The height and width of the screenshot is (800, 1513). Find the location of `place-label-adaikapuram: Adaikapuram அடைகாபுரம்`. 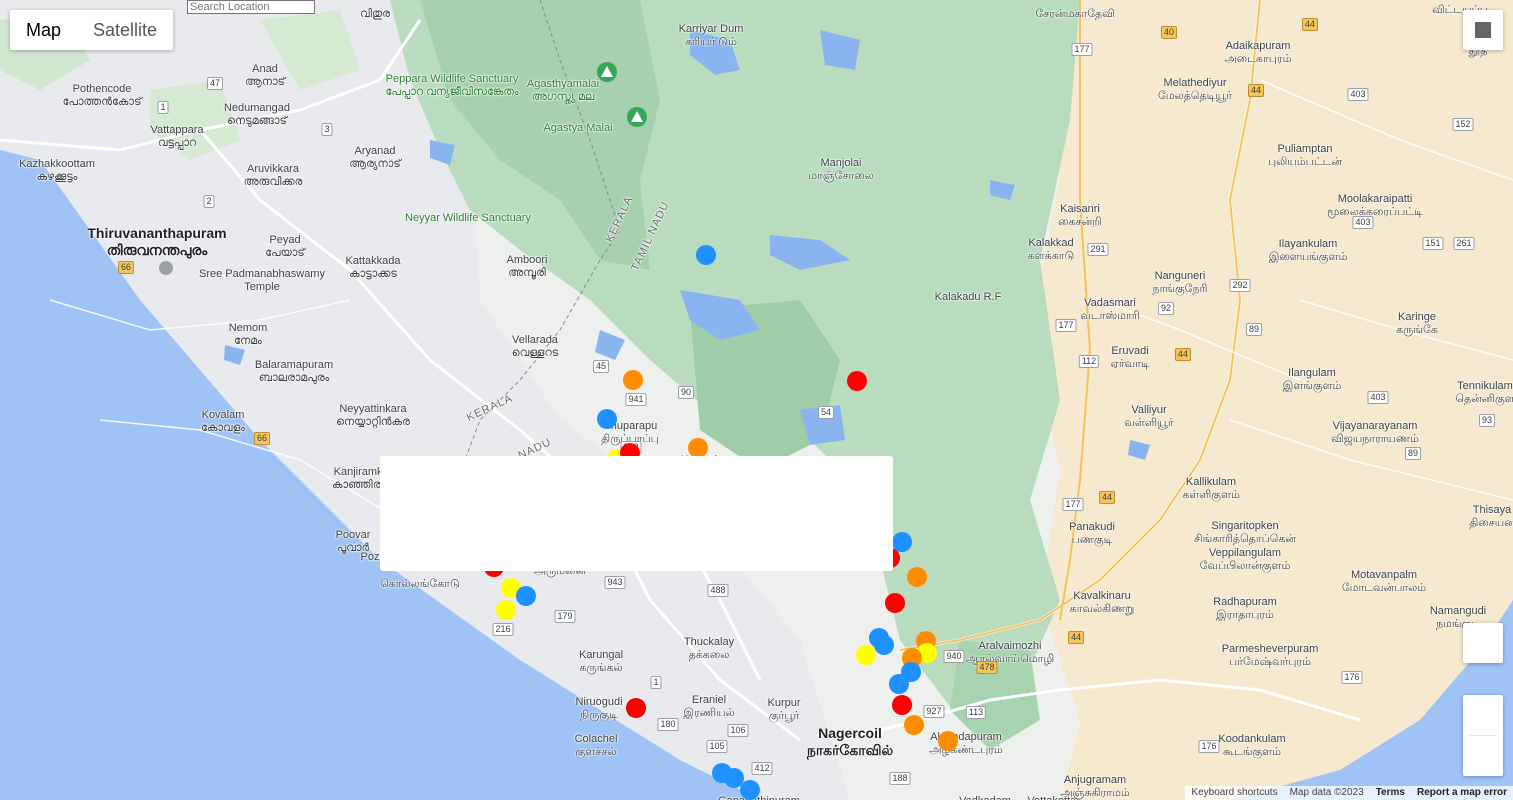

place-label-adaikapuram: Adaikapuram அடைகாபுரம் is located at coordinates (1258, 53).